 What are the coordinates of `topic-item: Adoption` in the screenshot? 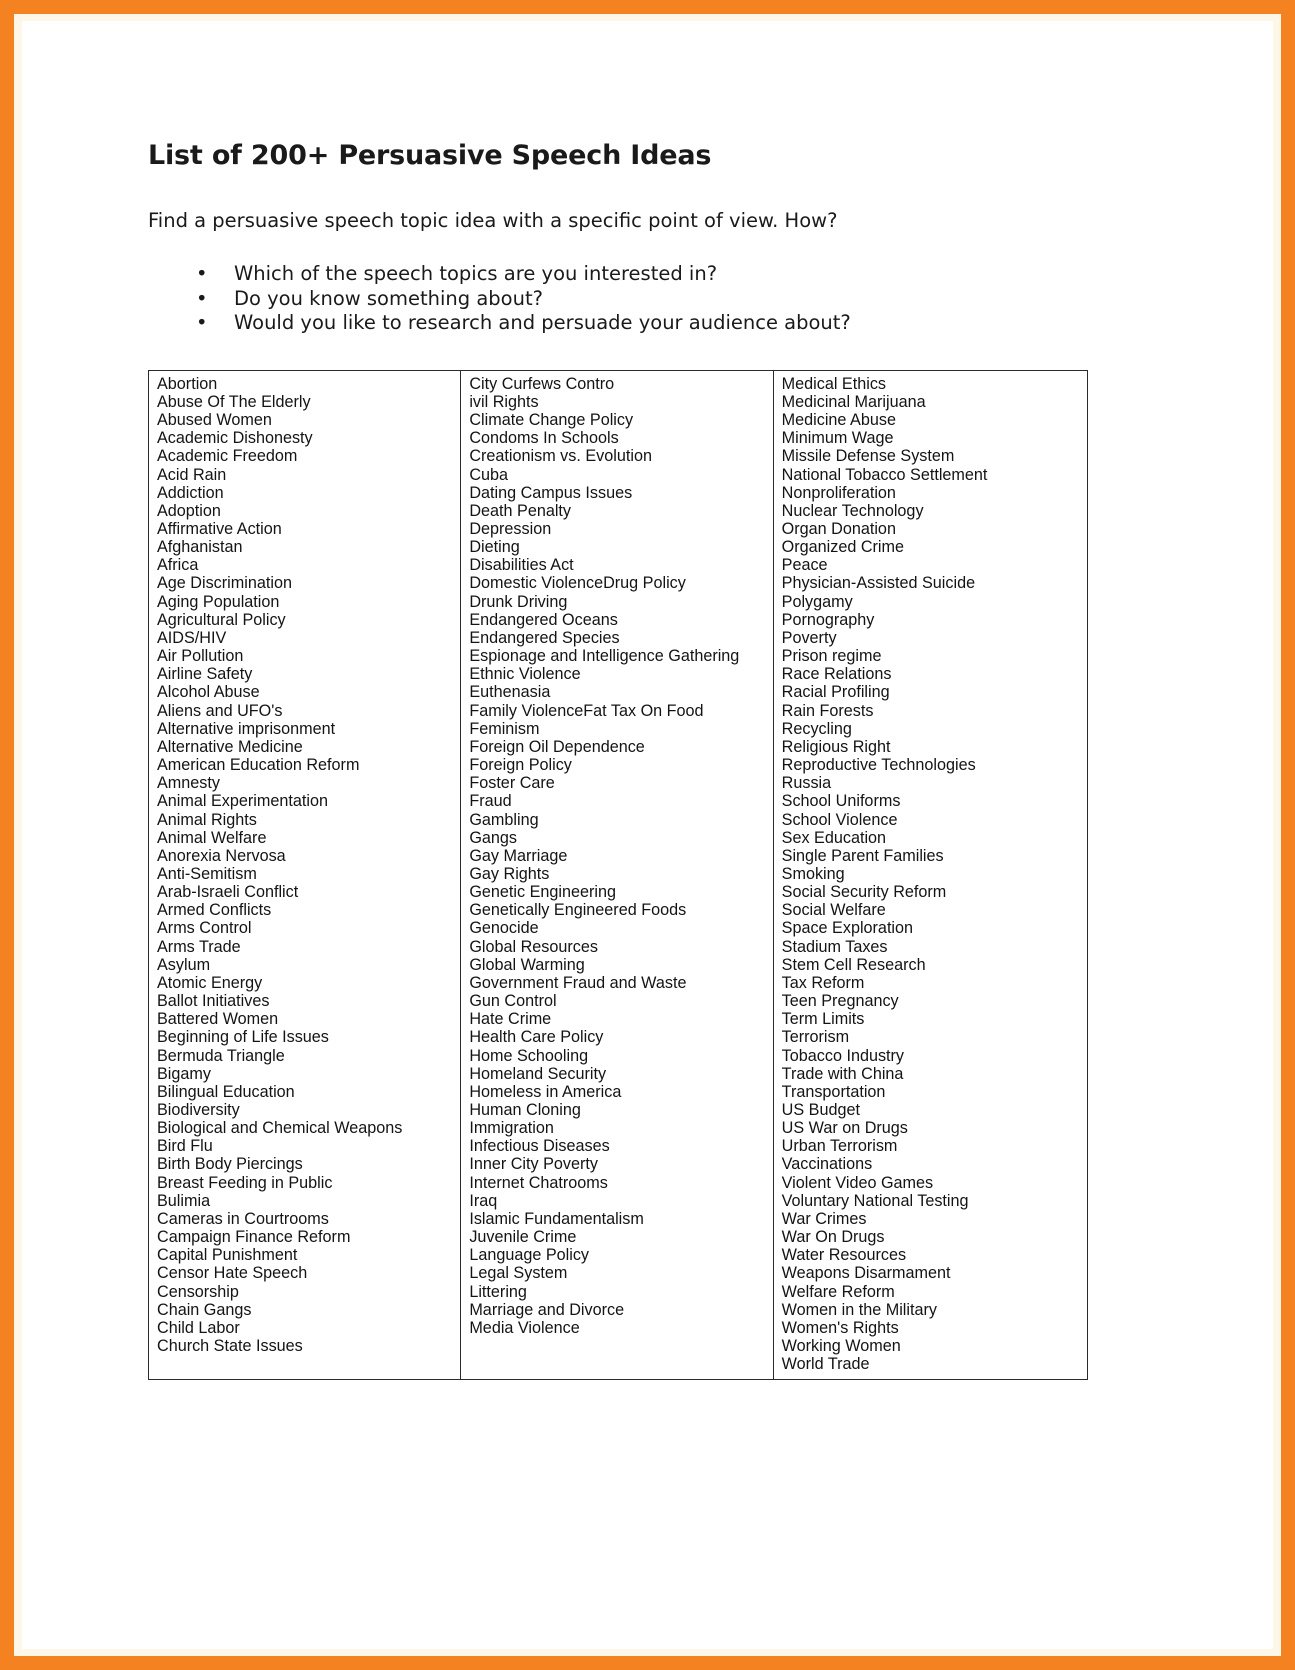 It's located at (189, 510).